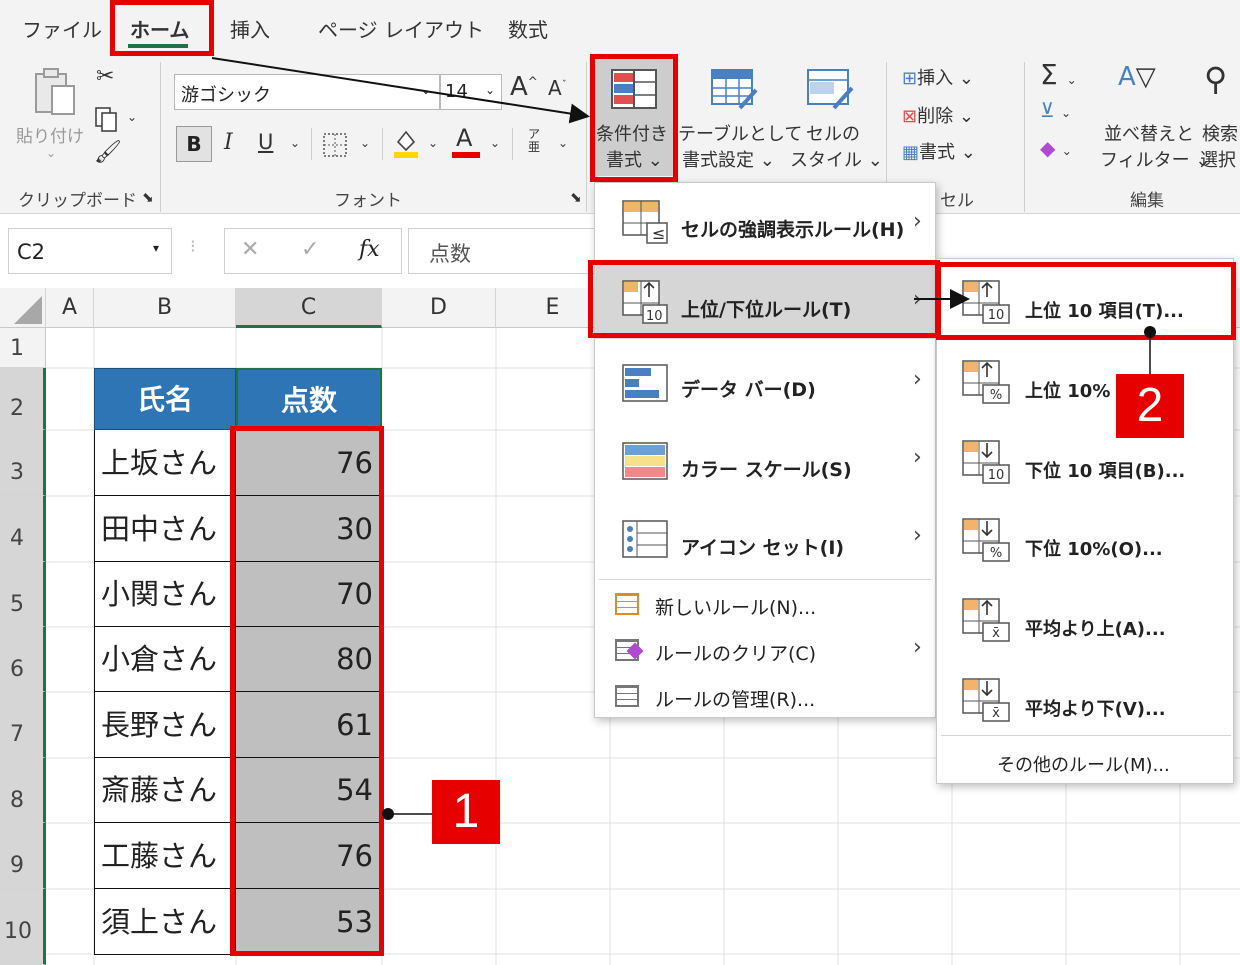  Describe the element at coordinates (1150, 406) in the screenshot. I see `callout-2: 2` at that location.